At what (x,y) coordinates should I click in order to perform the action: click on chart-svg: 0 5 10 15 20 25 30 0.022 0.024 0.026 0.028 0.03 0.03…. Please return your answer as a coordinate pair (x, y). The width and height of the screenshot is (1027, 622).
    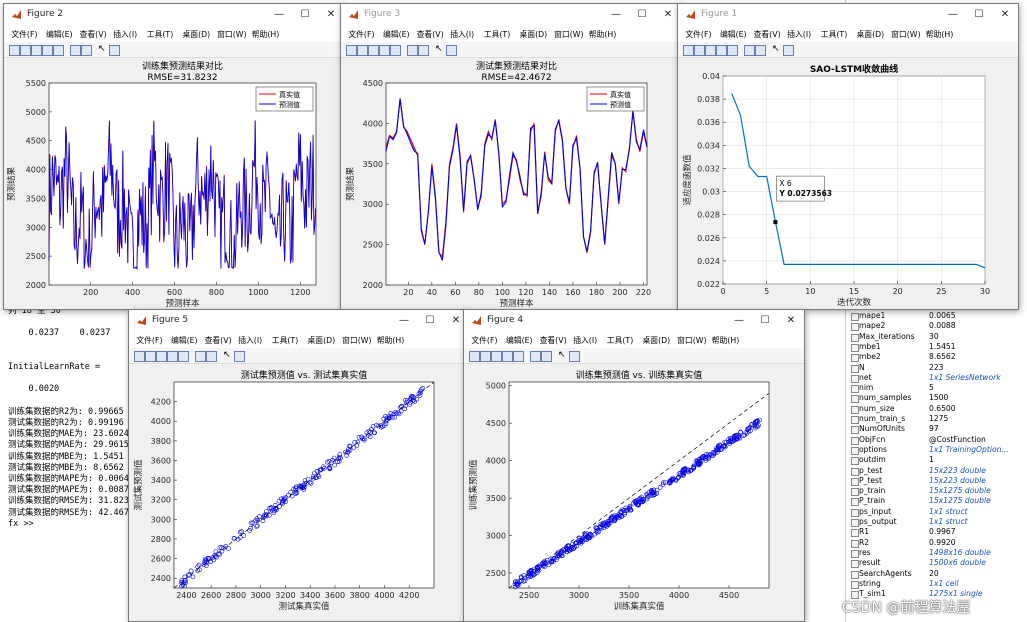
    Looking at the image, I should click on (847, 183).